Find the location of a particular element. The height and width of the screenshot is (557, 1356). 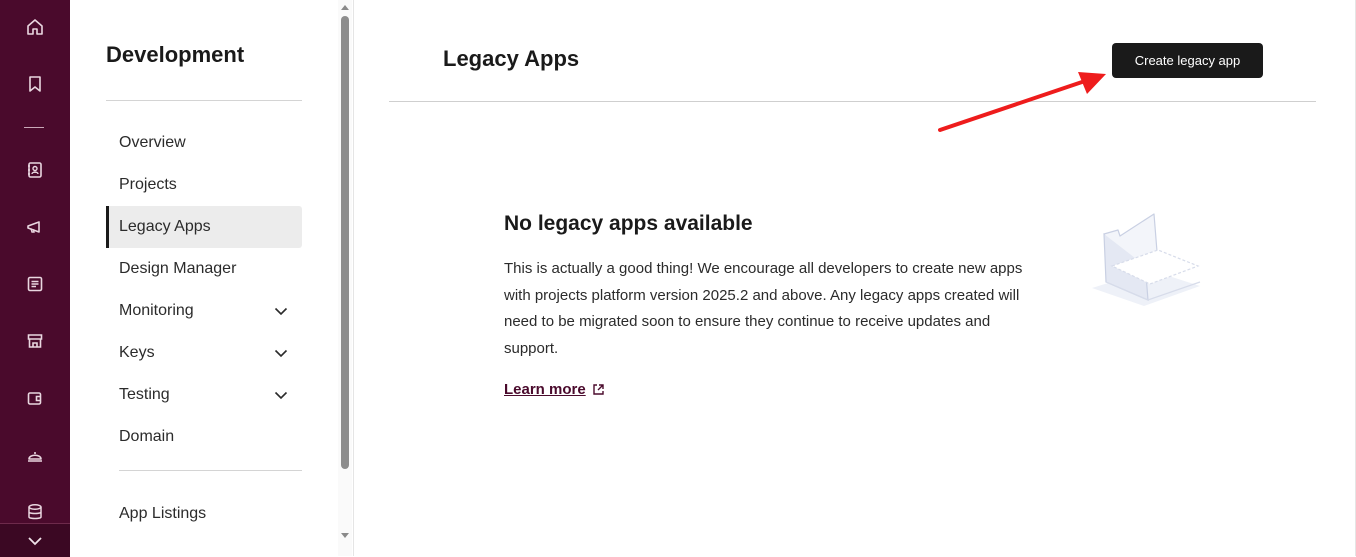

header-divider is located at coordinates (852, 101).